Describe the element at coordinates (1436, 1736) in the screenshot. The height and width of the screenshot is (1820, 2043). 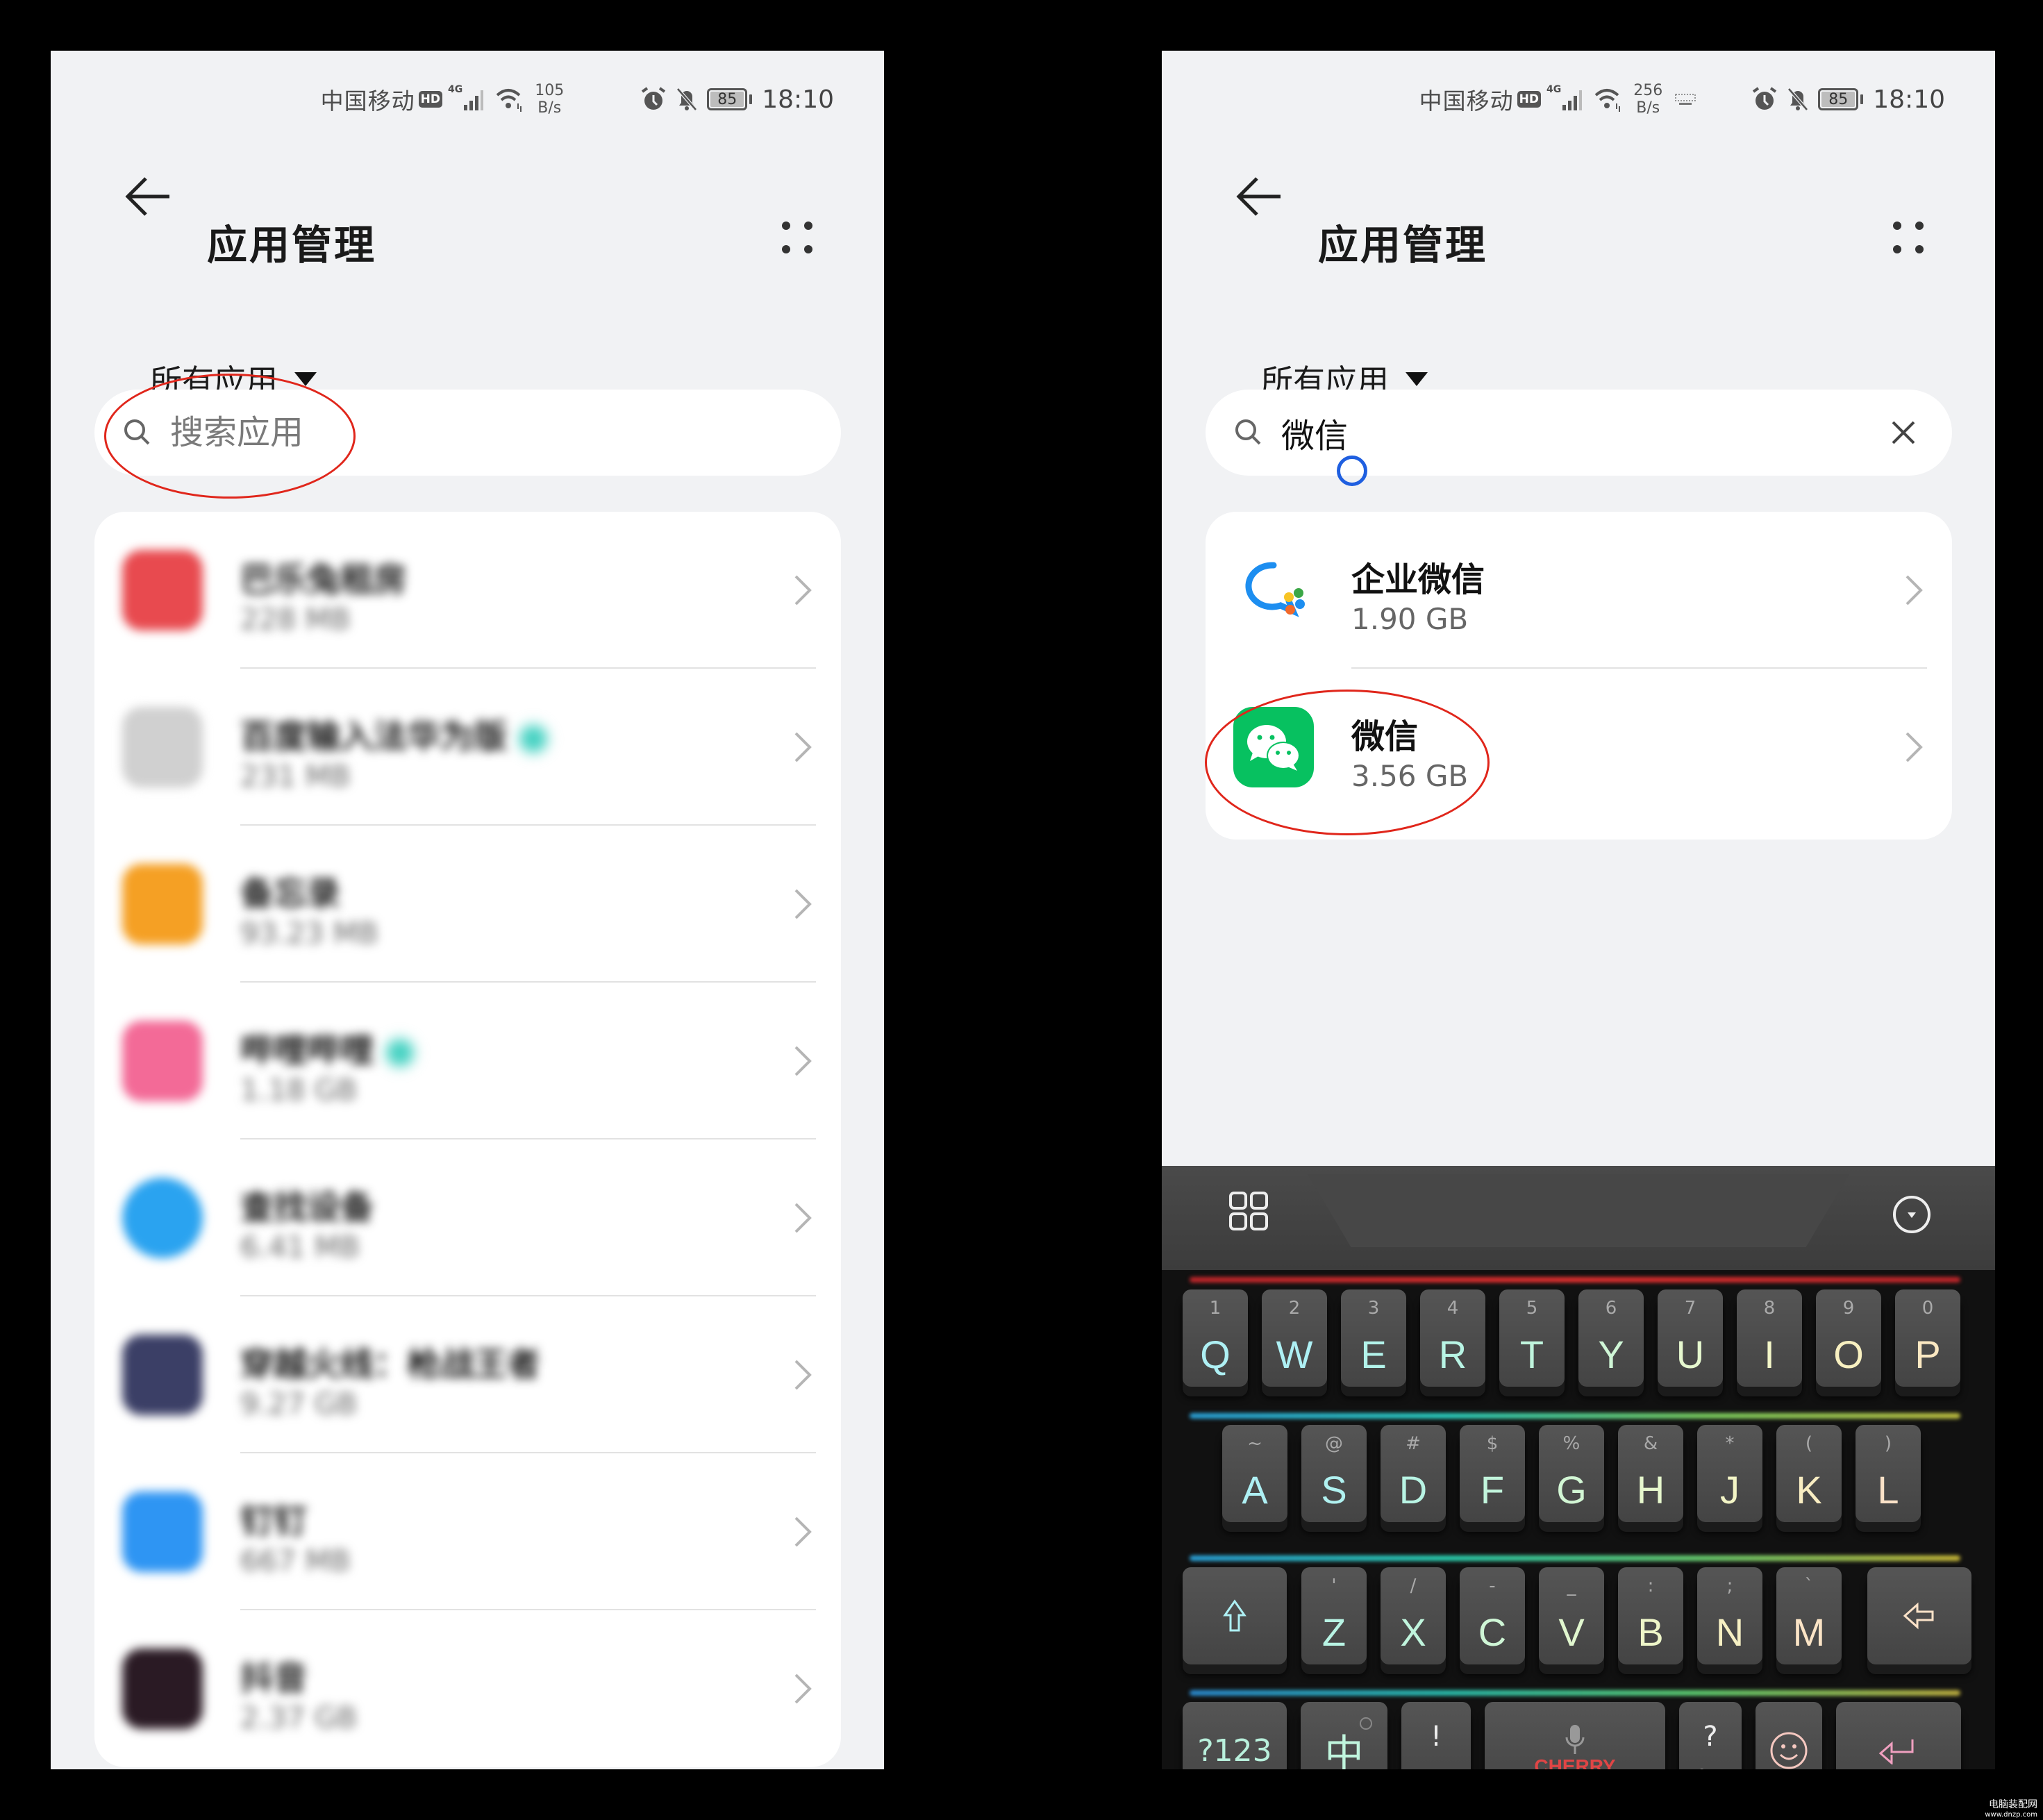
I see `punctuation-key-comma: !，` at that location.